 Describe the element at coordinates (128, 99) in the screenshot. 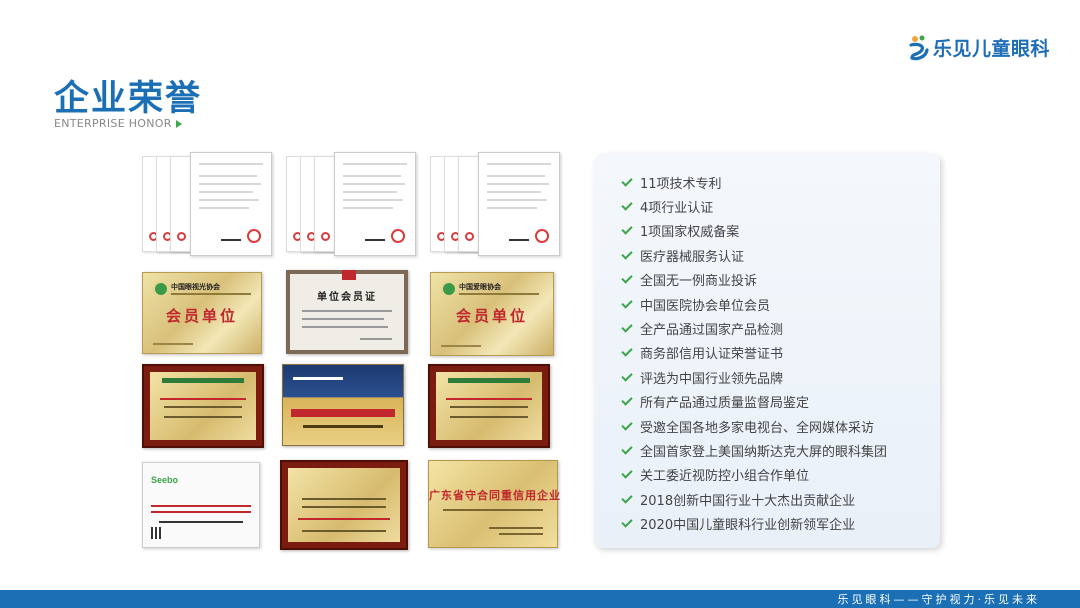

I see `page-title: 企业荣誉` at that location.